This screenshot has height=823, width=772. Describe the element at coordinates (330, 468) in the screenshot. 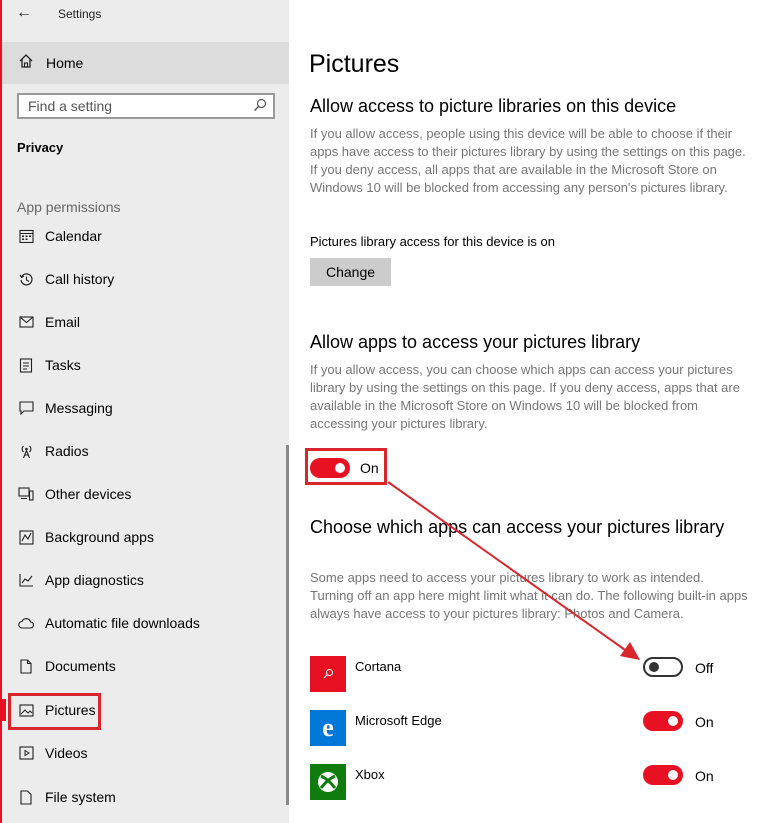

I see `apps-access-toggle` at that location.